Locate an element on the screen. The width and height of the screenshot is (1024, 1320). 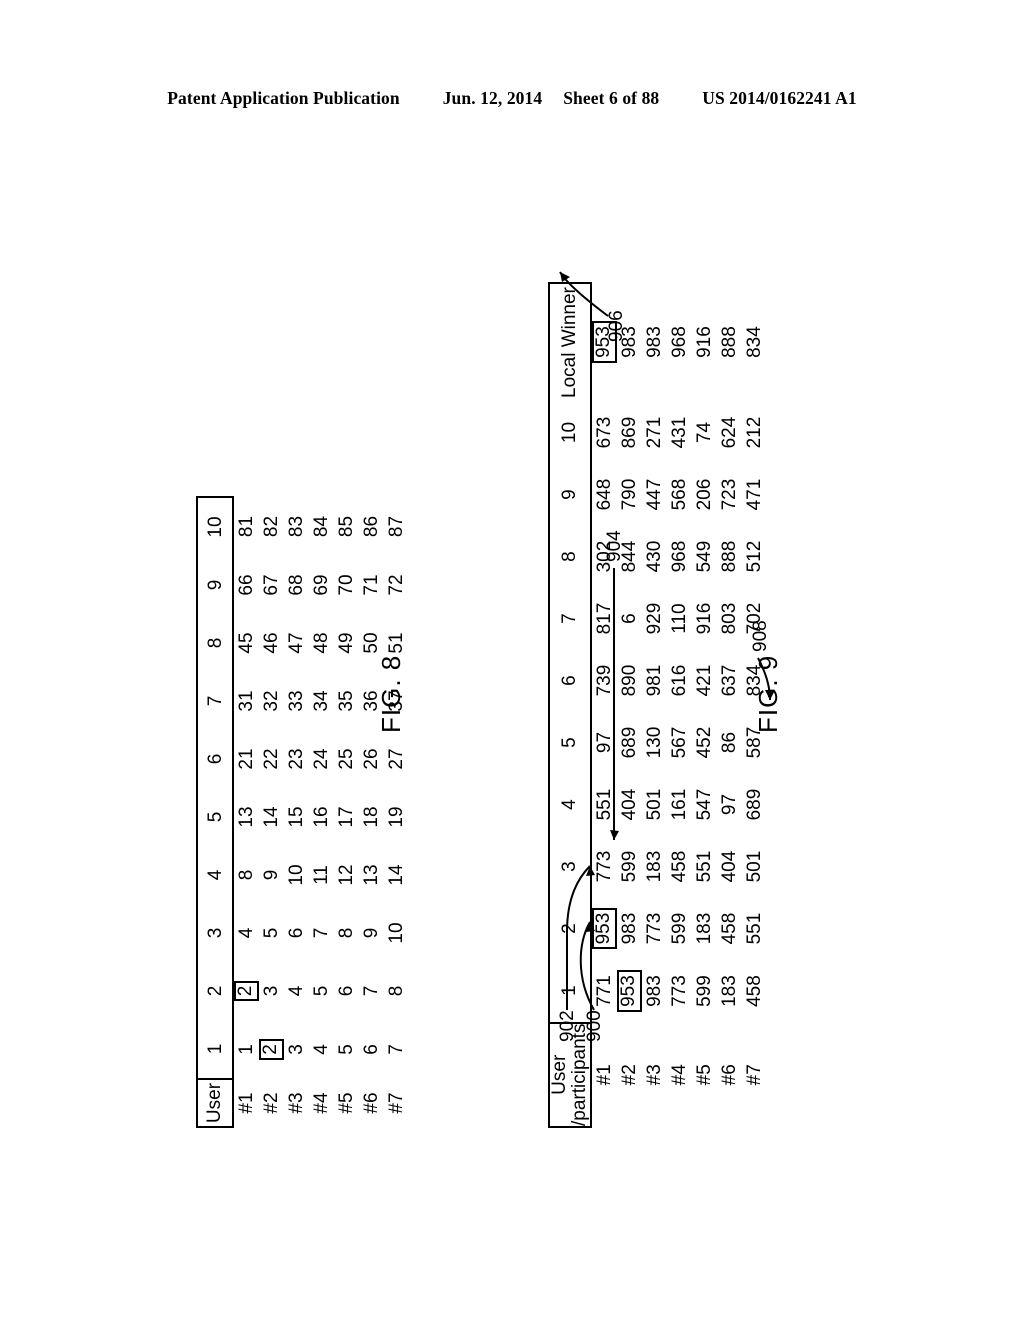
row-label: #3 is located at coordinates (296, 1103).